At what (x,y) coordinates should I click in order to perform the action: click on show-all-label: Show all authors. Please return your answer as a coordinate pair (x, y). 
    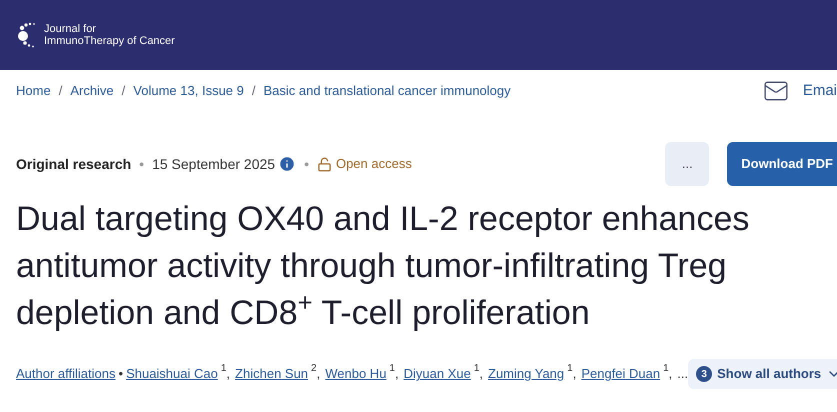
    Looking at the image, I should click on (769, 374).